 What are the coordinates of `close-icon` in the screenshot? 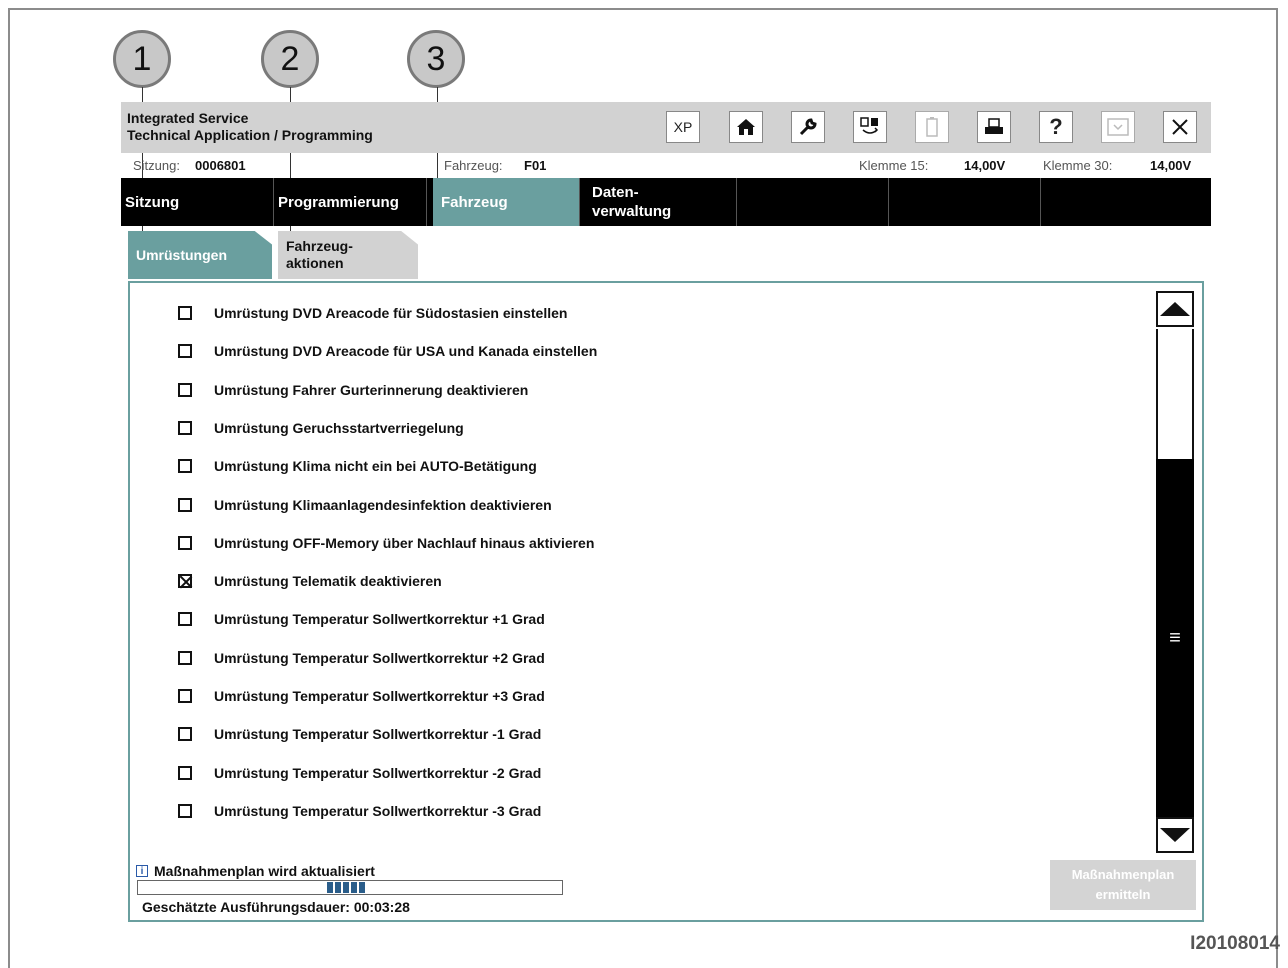 It's located at (1180, 127).